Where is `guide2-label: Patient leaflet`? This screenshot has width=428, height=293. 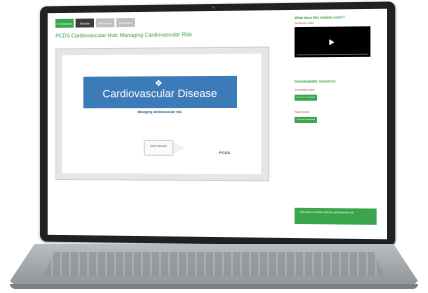
guide2-label: Patient leaflet is located at coordinates (302, 113).